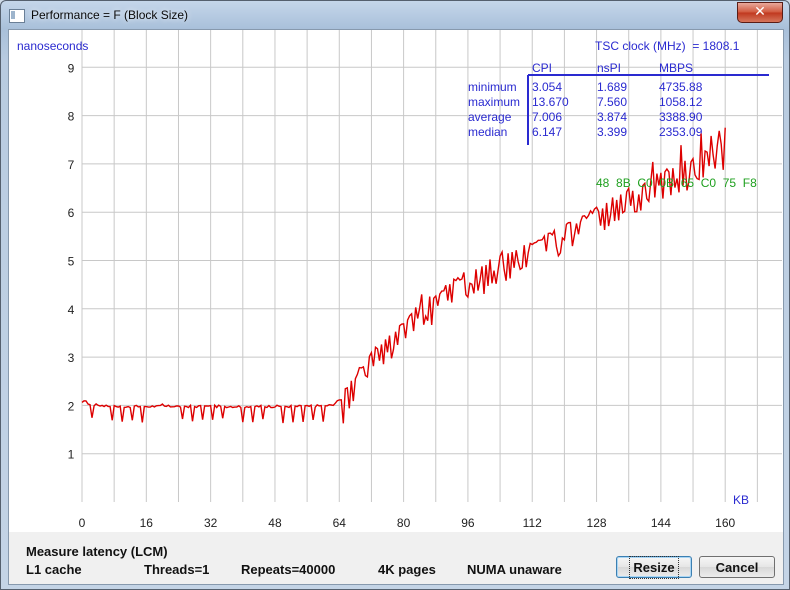 This screenshot has height=590, width=790. I want to click on y-tick-label: 1, so click(71, 455).